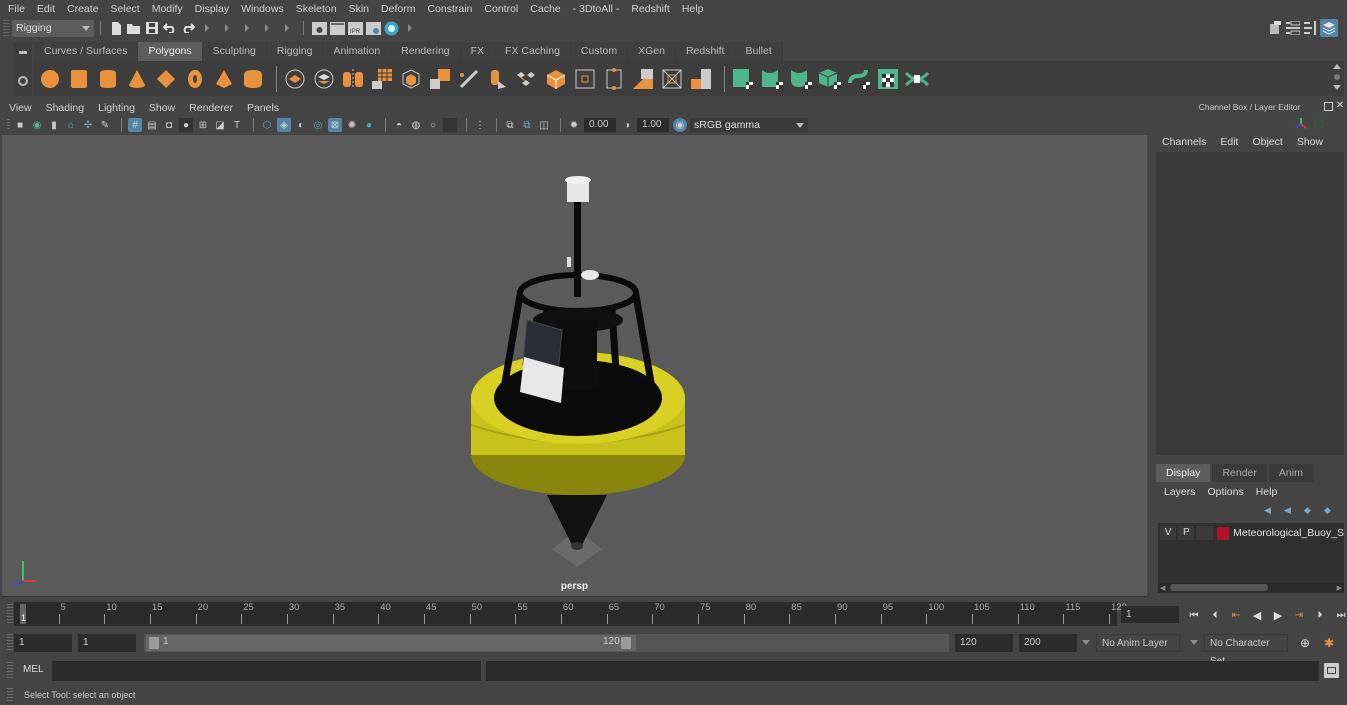  Describe the element at coordinates (546, 643) in the screenshot. I see `range-slider: 1 120` at that location.